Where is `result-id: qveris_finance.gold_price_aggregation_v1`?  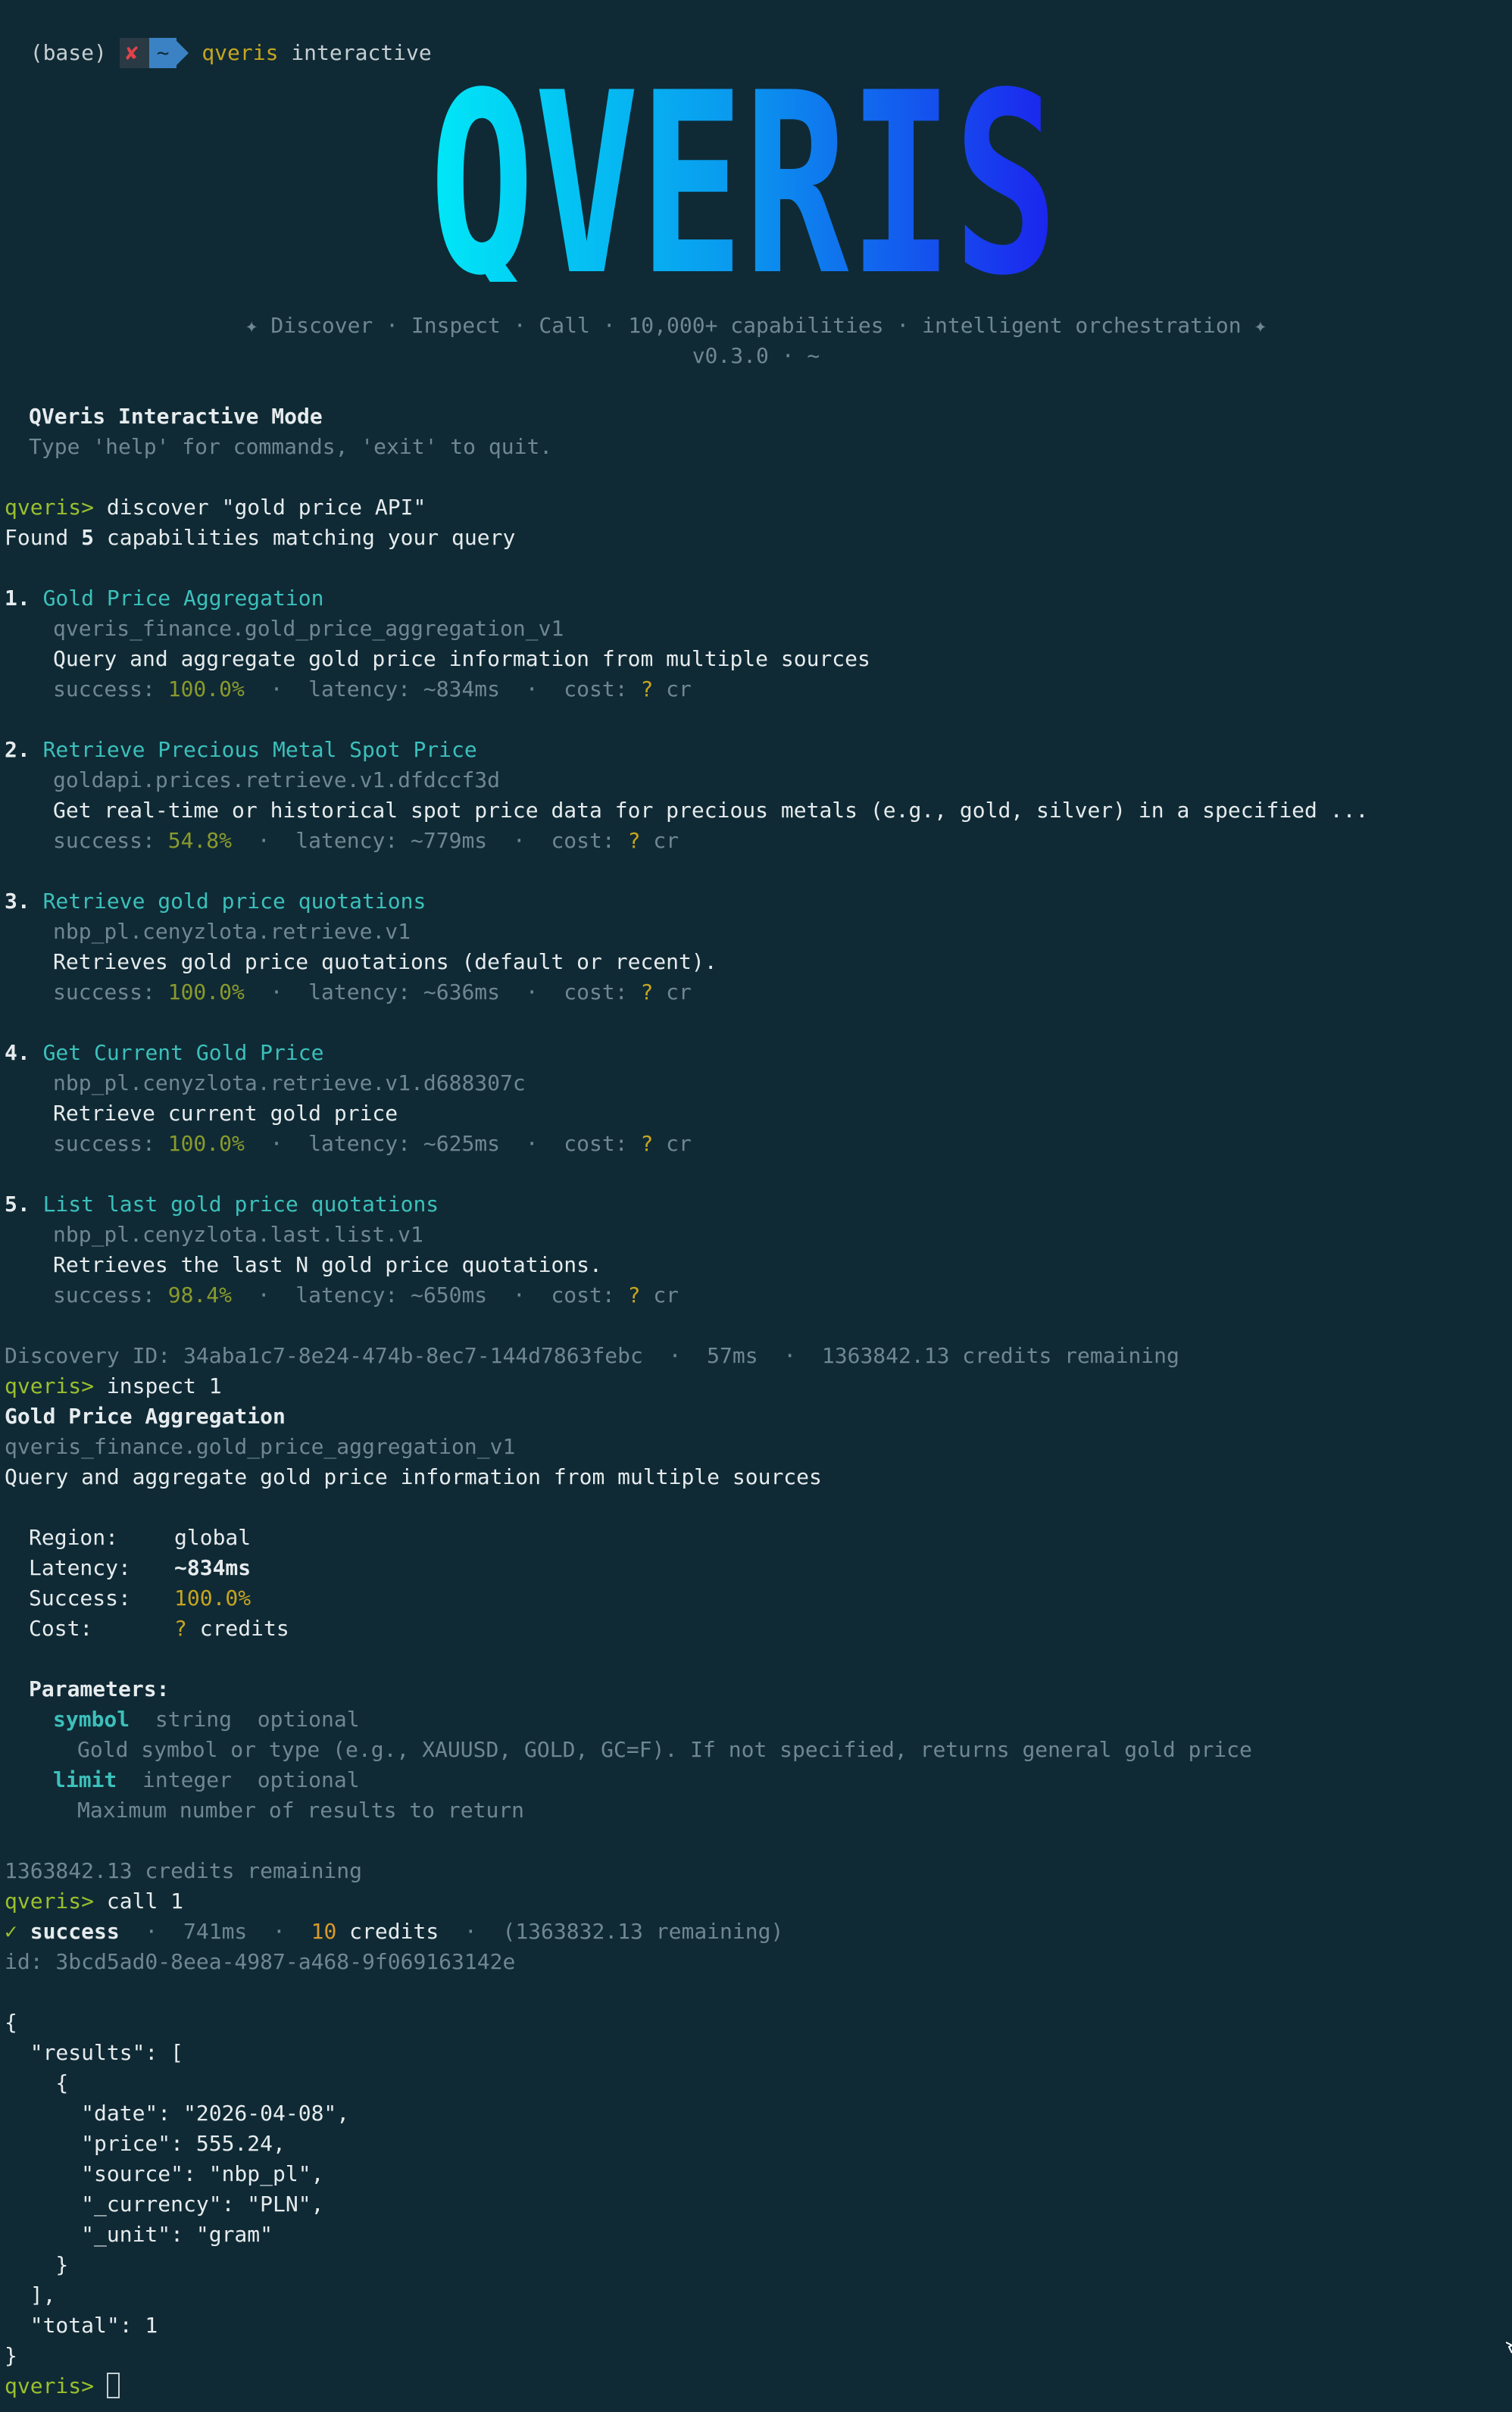
result-id: qveris_finance.gold_price_aggregation_v1 is located at coordinates (308, 628).